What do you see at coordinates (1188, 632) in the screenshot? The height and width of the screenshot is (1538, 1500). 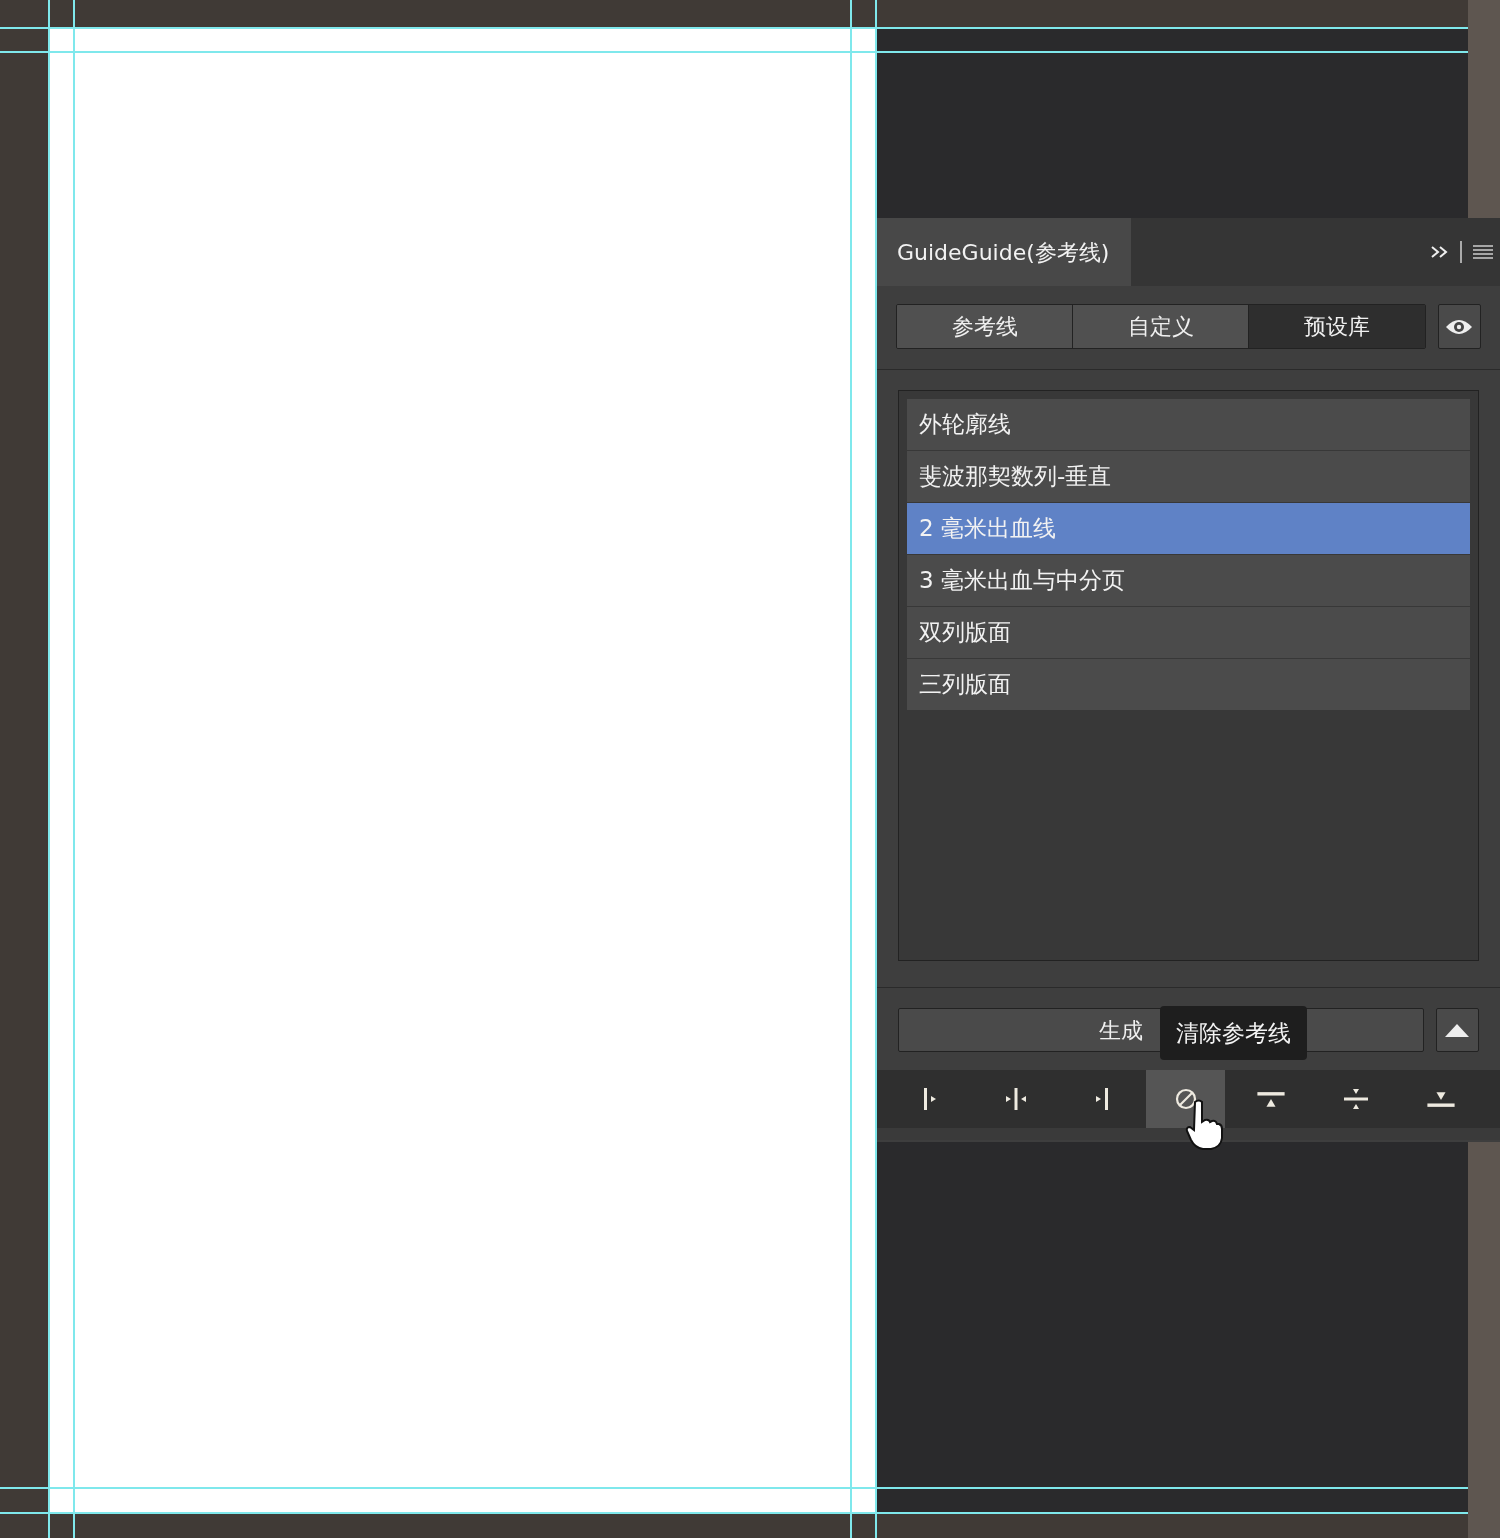 I see `preset-item: 双列版面` at bounding box center [1188, 632].